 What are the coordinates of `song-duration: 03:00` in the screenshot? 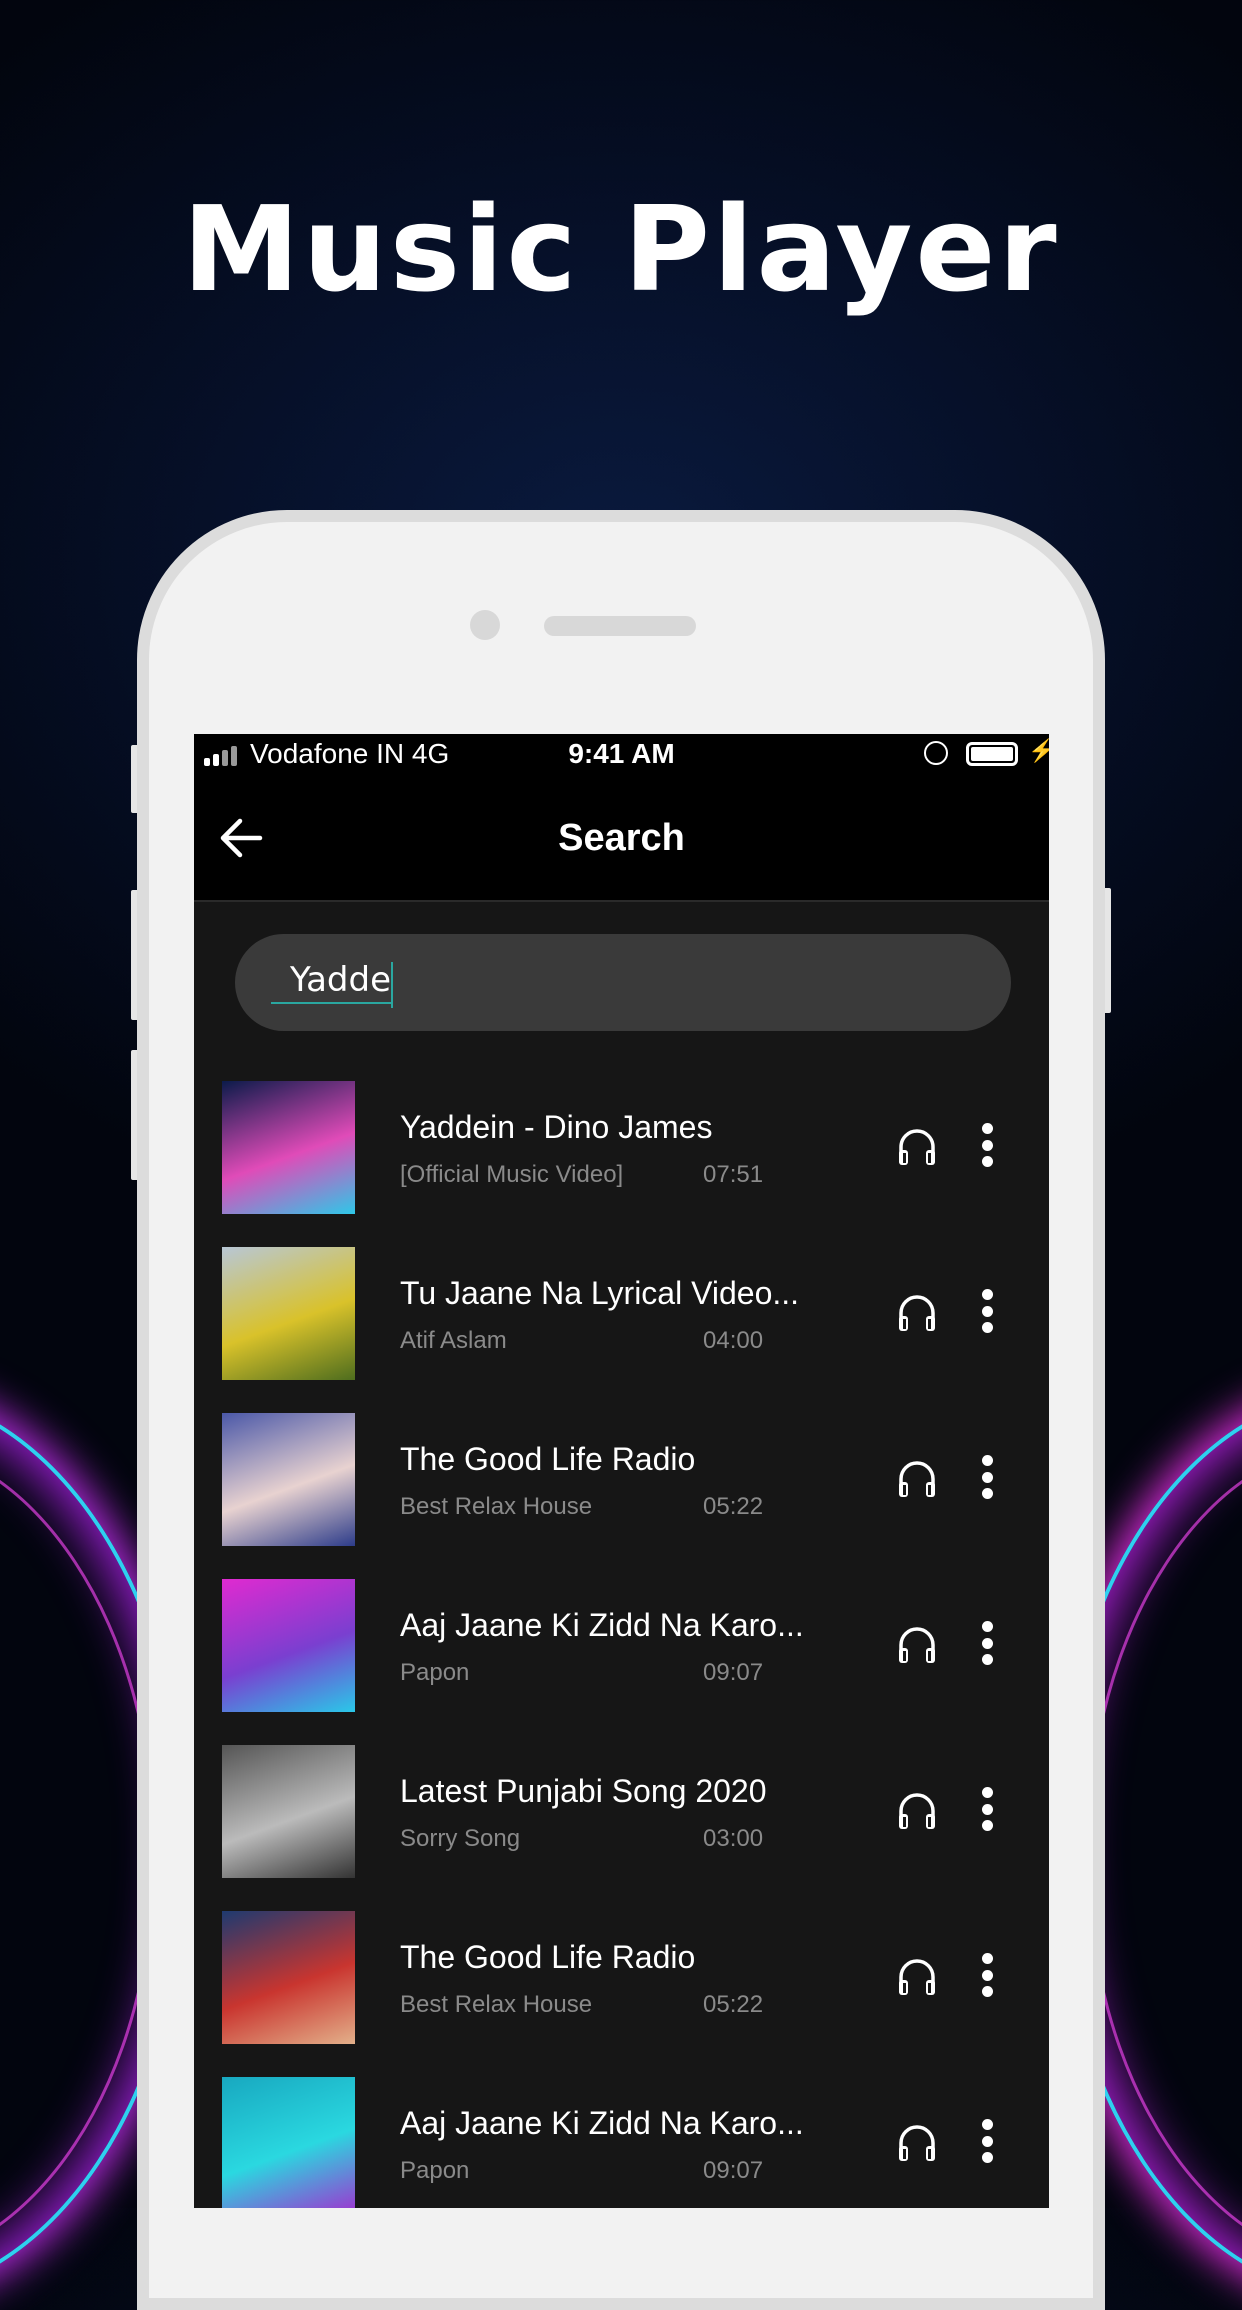 It's located at (733, 1838).